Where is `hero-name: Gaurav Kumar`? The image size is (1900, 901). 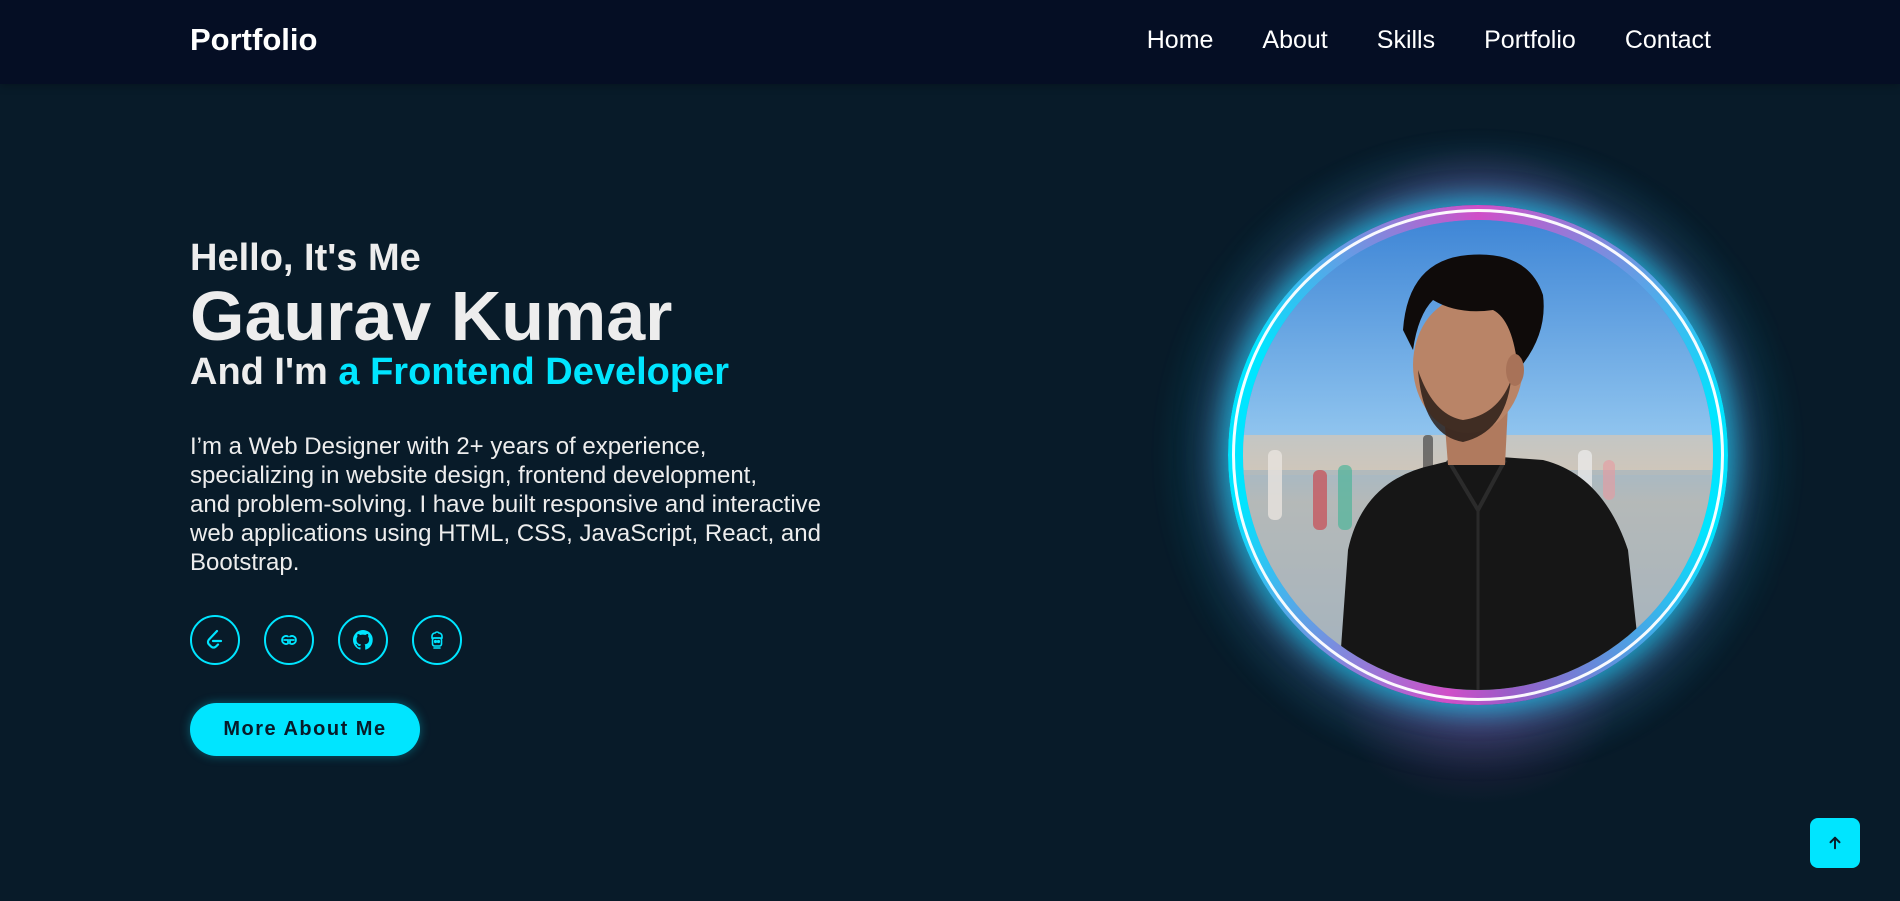 hero-name: Gaurav Kumar is located at coordinates (431, 316).